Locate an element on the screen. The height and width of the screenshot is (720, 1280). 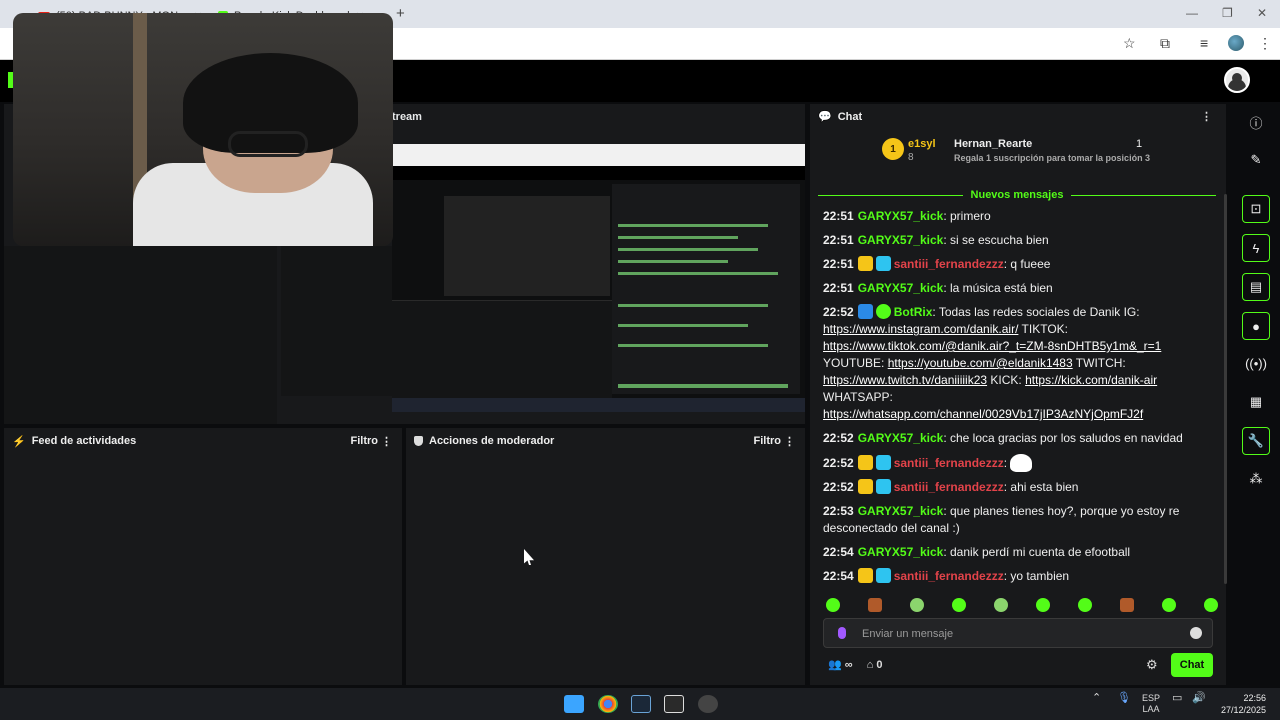
media-icon: ≡ is located at coordinates (1204, 43).